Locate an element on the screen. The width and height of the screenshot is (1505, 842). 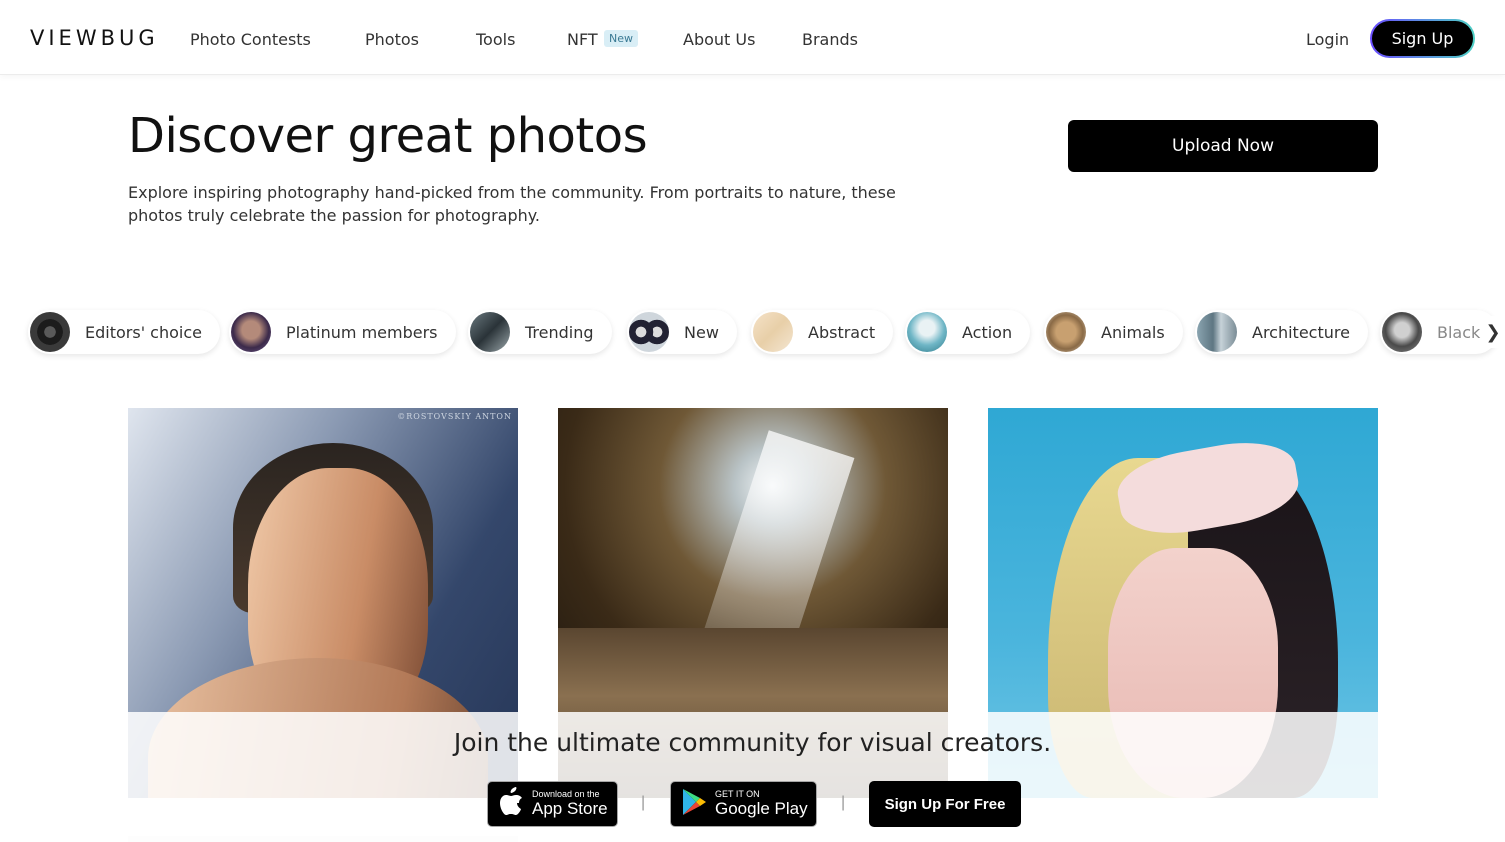
category-platinum-members: Platinum members is located at coordinates (342, 332).